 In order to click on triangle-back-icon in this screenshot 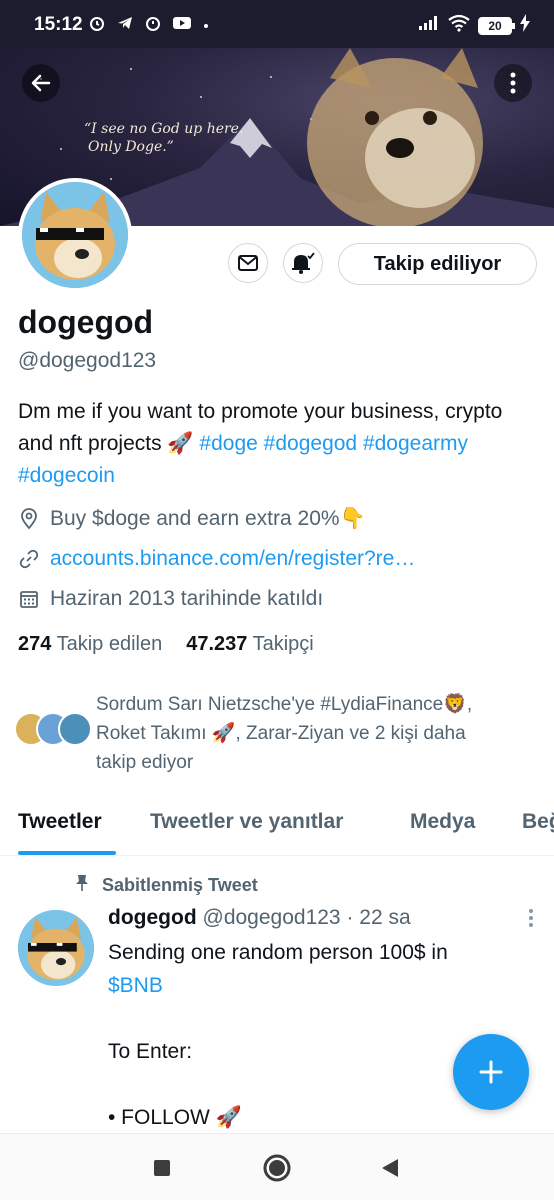, I will do `click(390, 1168)`.